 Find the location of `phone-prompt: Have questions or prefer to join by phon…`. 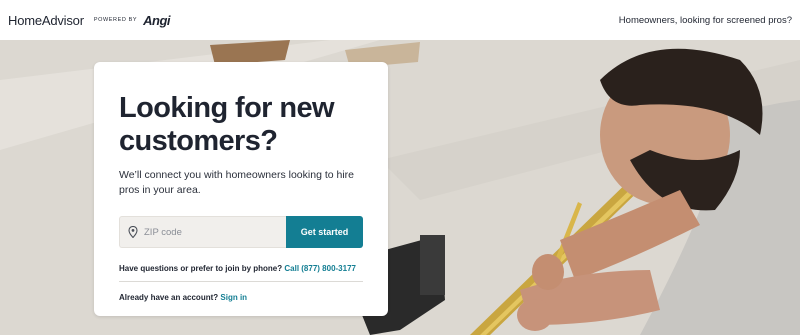

phone-prompt: Have questions or prefer to join by phon… is located at coordinates (201, 268).